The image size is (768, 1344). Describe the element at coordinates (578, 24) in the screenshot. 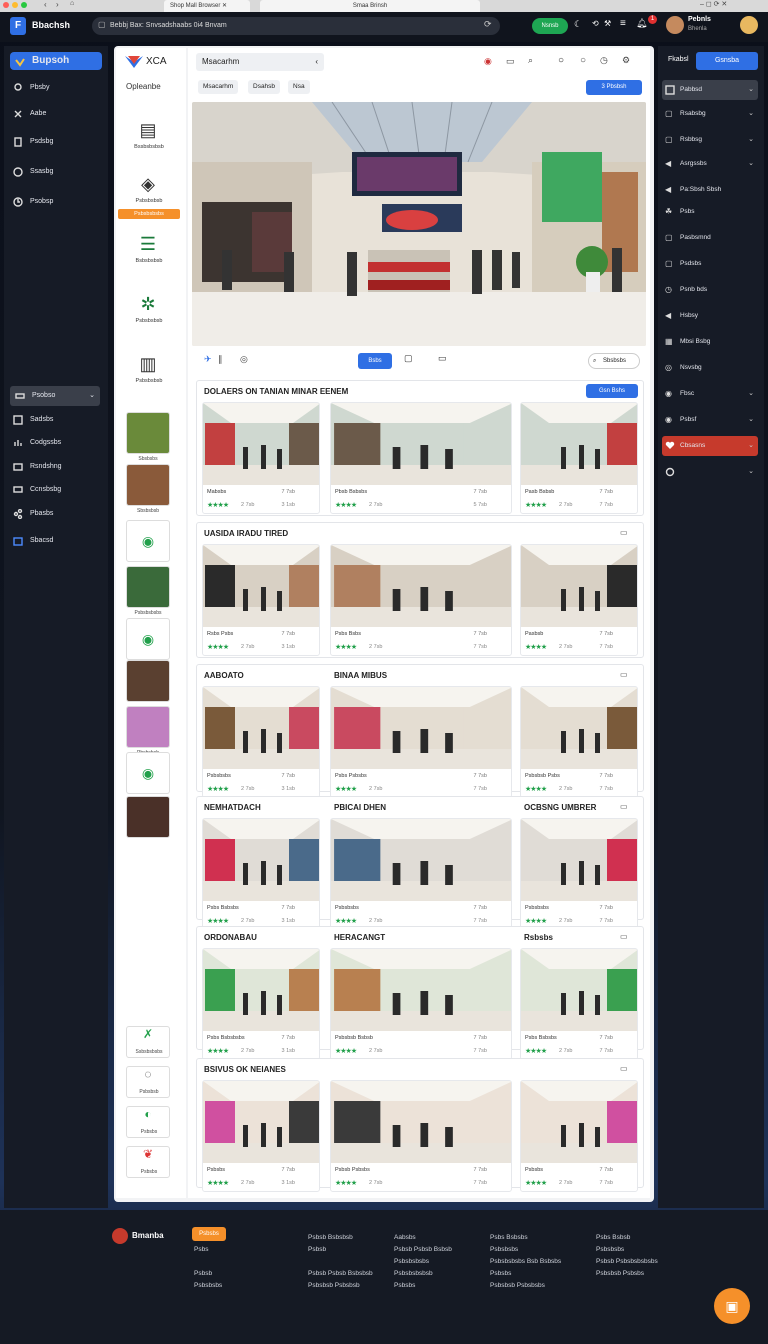

I see `moon-icon: ☾` at that location.